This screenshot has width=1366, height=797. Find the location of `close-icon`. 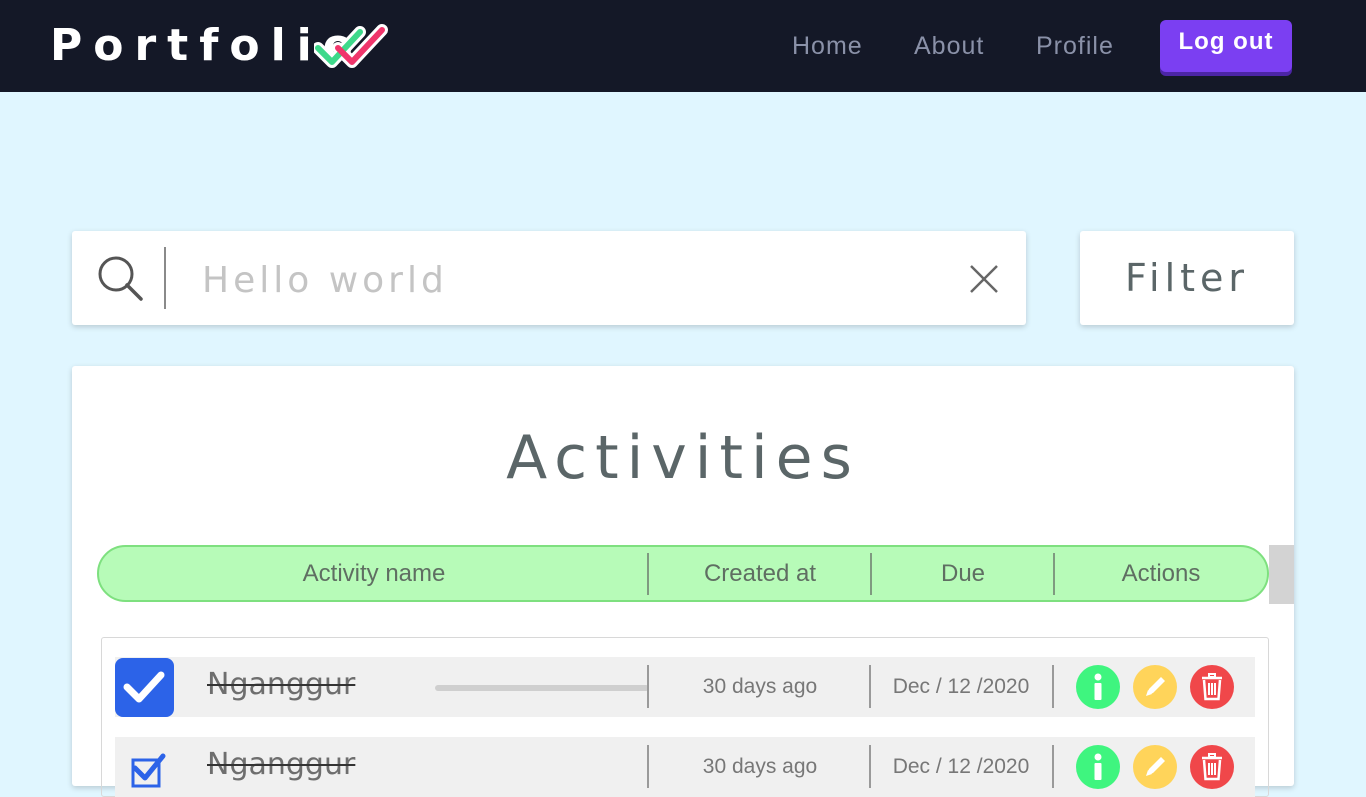

close-icon is located at coordinates (984, 279).